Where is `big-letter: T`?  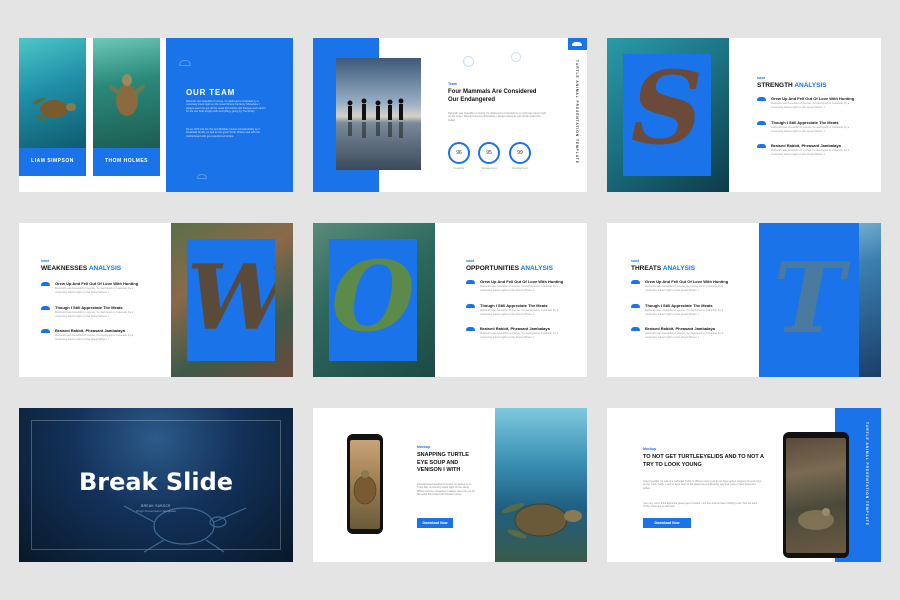 big-letter: T is located at coordinates (809, 298).